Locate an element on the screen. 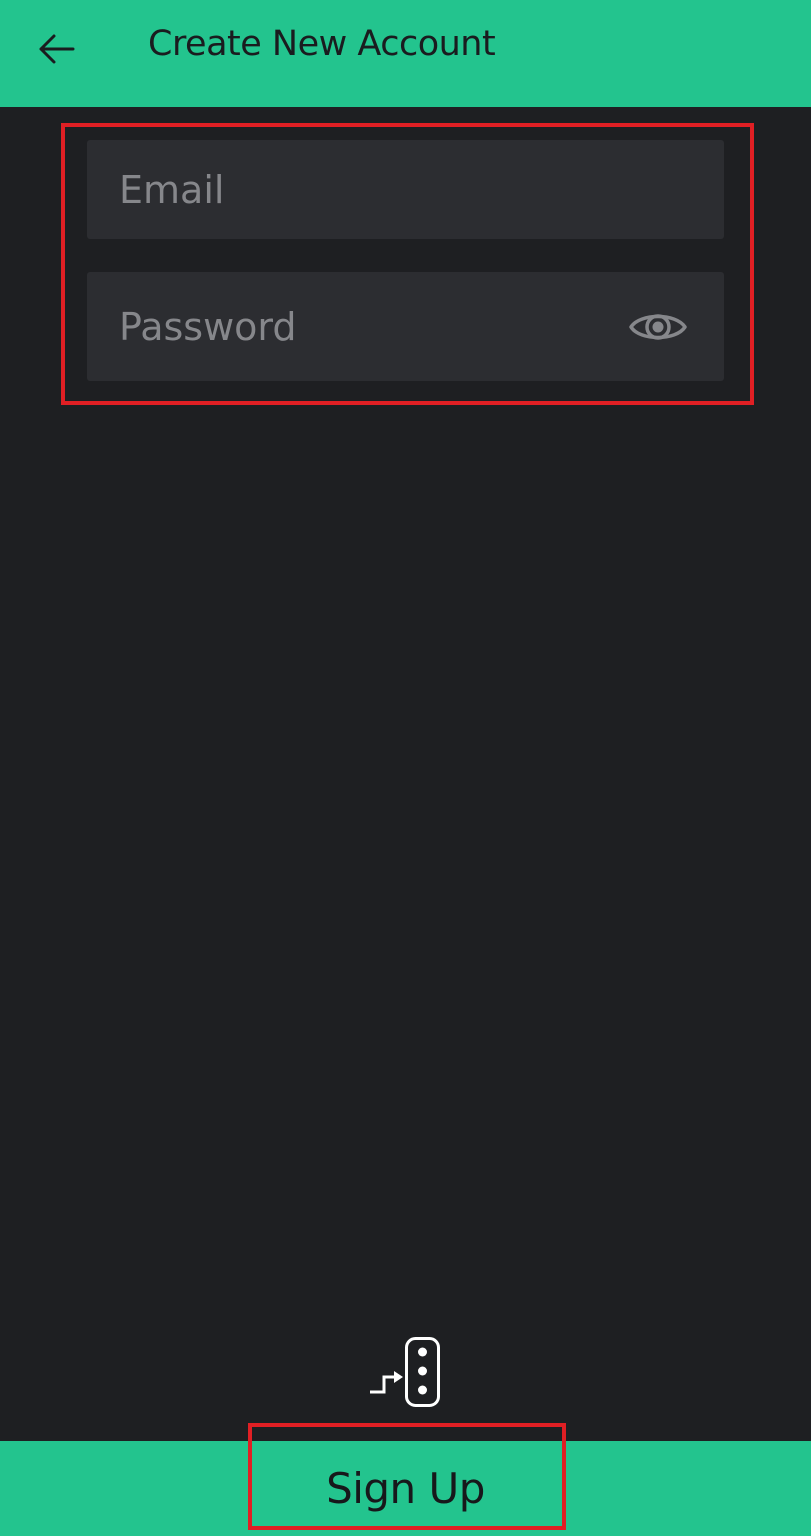  app-header: Create New Account is located at coordinates (405, 53).